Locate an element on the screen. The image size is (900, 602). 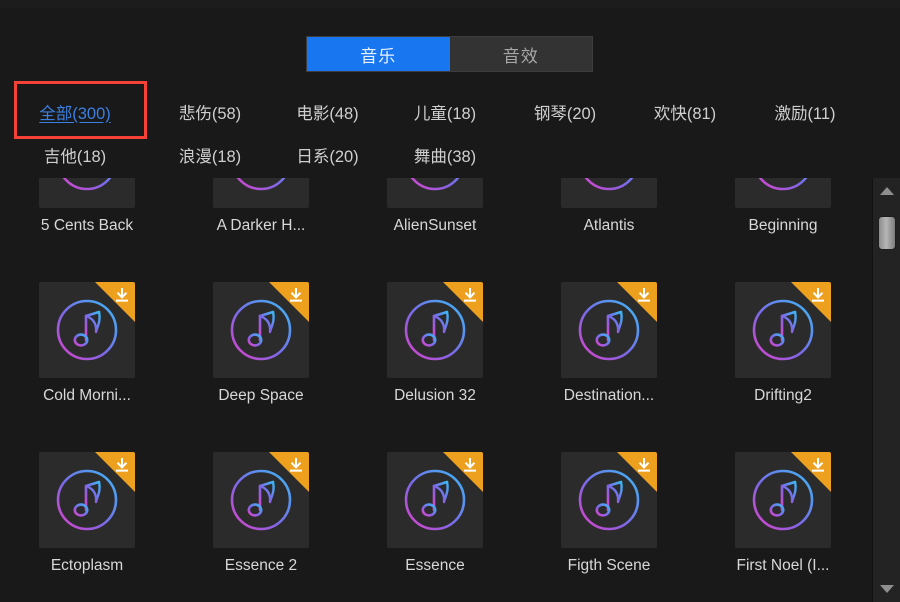
music-card-title: Figth Scene is located at coordinates (609, 565).